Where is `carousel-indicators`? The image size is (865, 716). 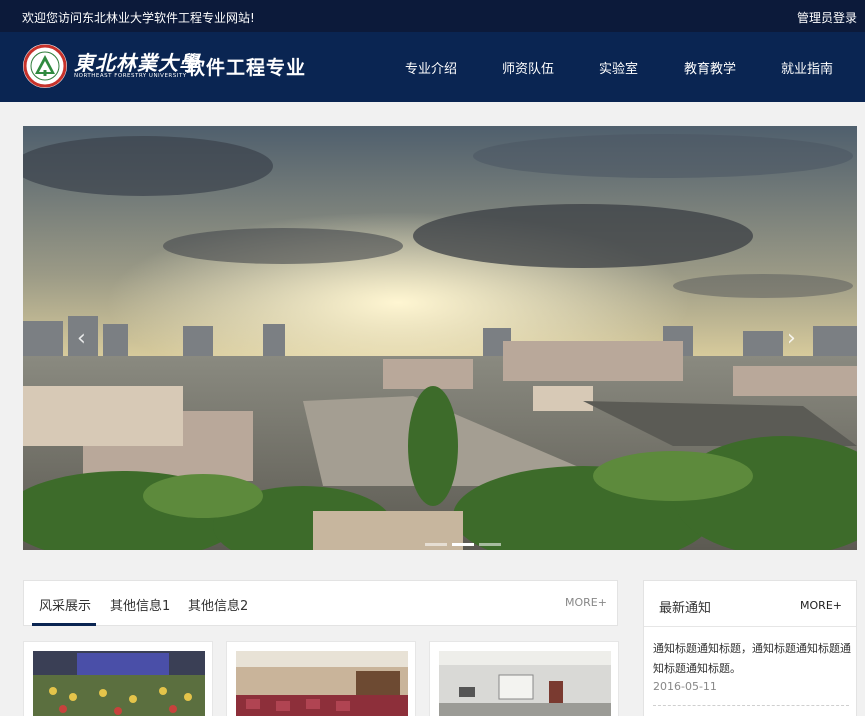
carousel-indicators is located at coordinates (465, 540).